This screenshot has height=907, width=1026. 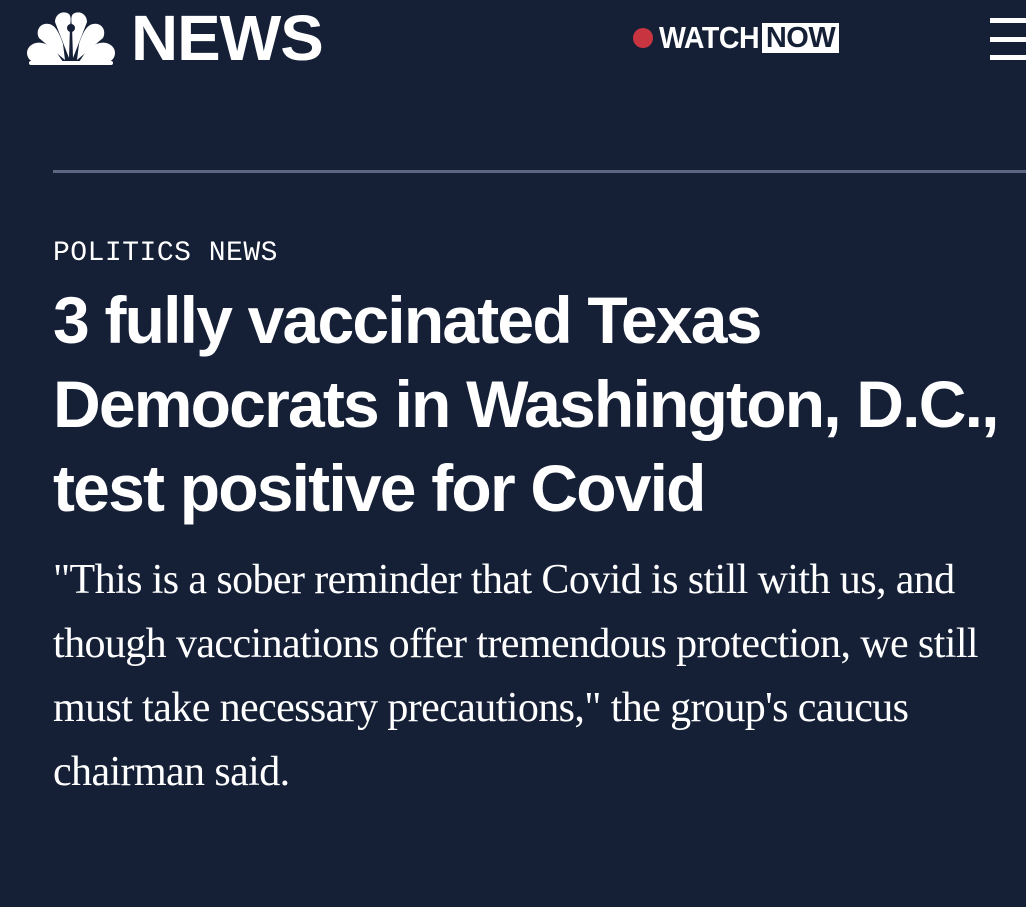 I want to click on now-badge: NOW, so click(x=800, y=38).